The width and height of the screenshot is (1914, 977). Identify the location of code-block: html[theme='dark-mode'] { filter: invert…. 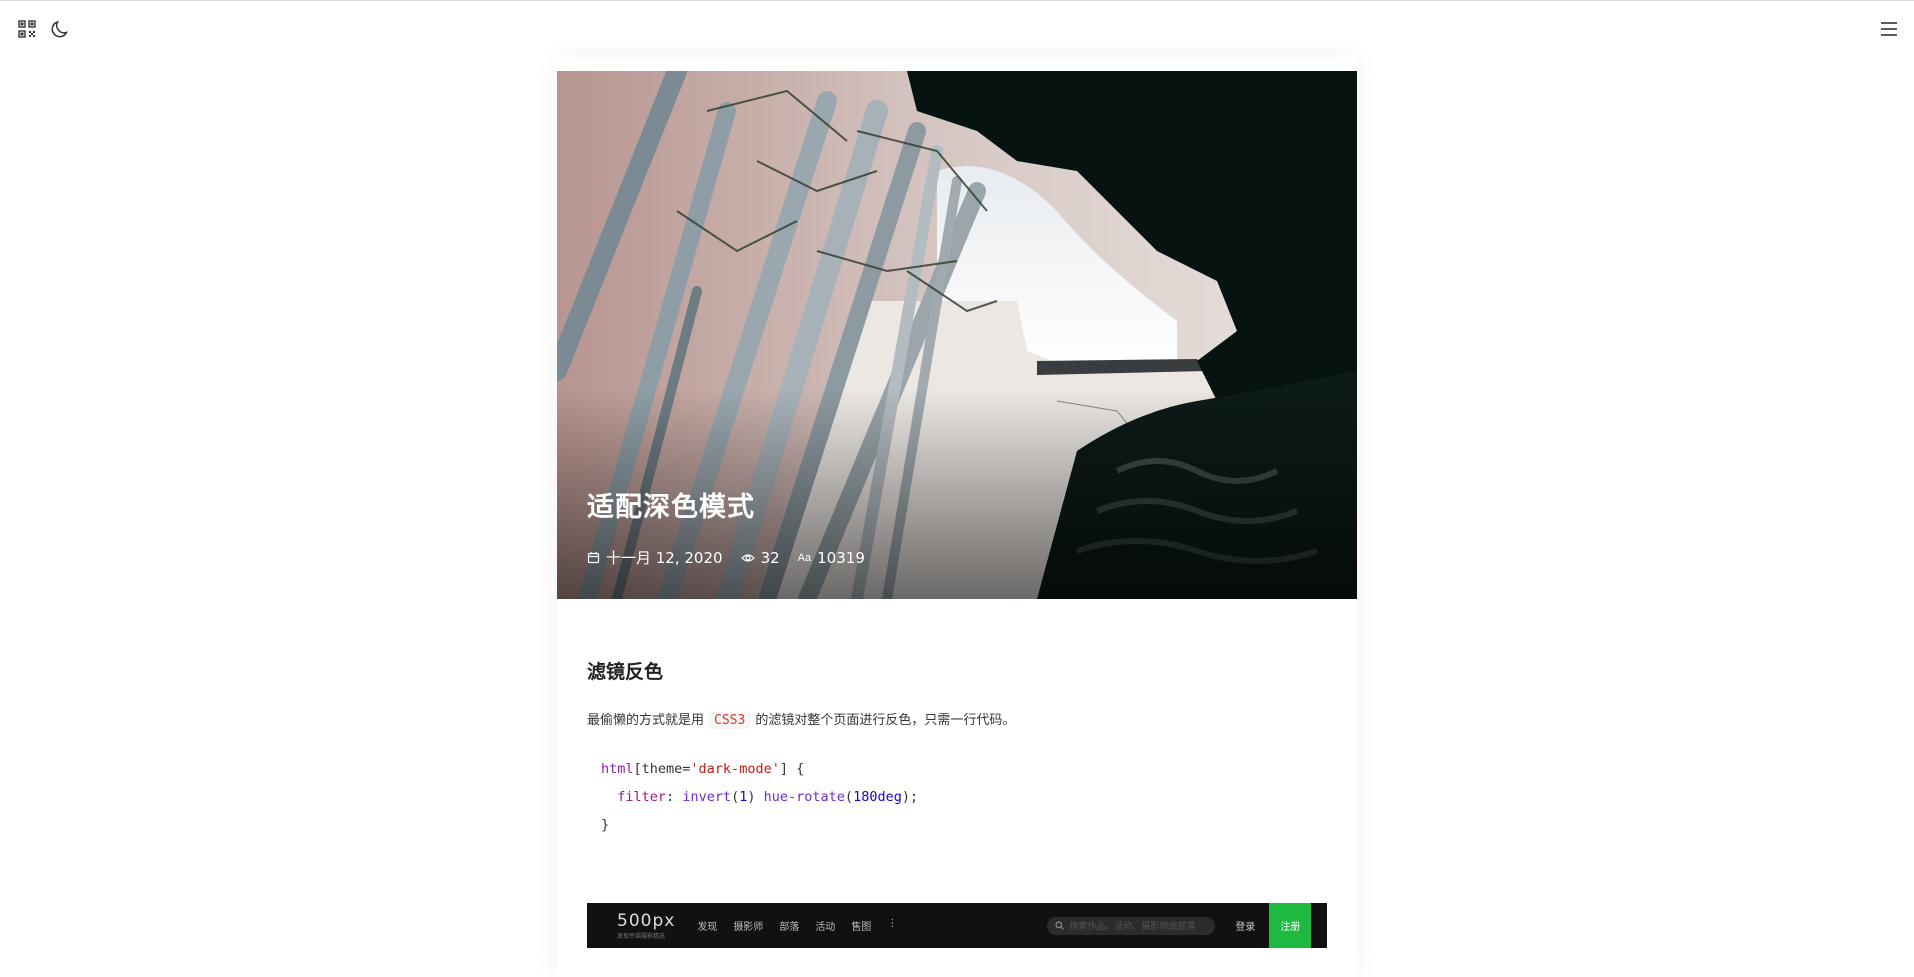
(957, 797).